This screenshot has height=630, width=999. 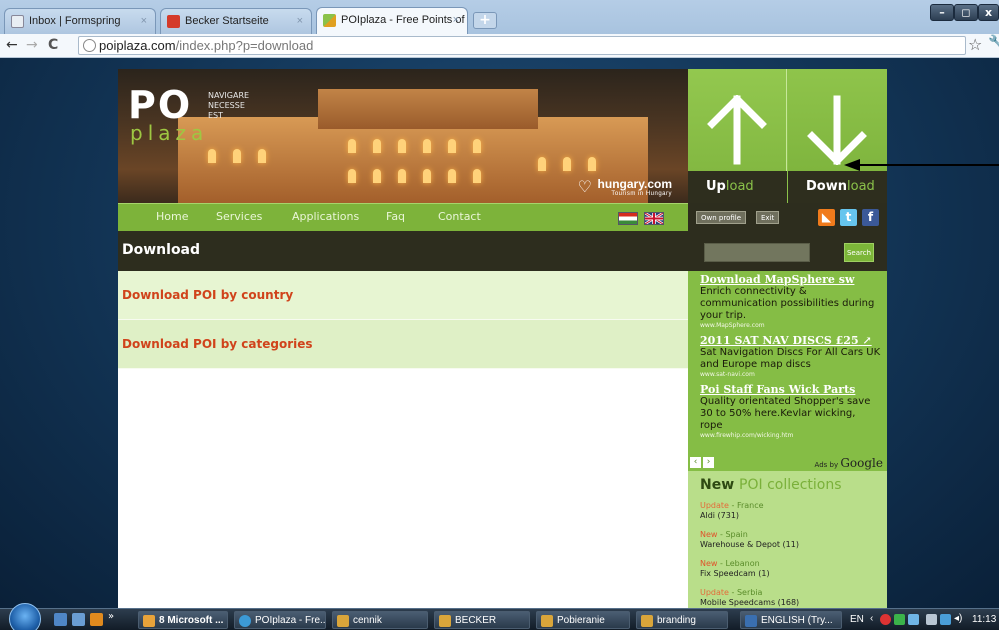 I want to click on start-button, so click(x=25, y=616).